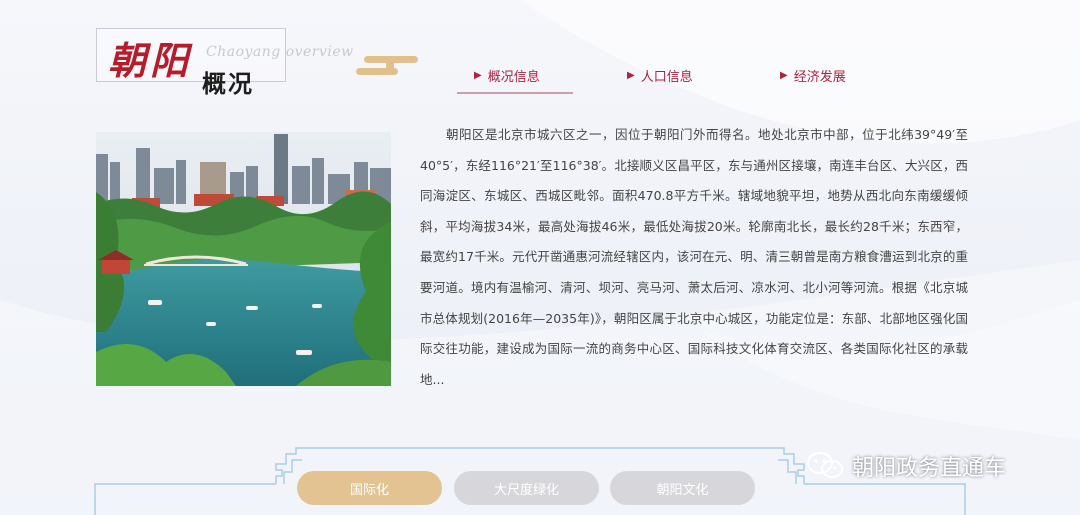  Describe the element at coordinates (228, 83) in the screenshot. I see `logo-title-black: 概况` at that location.